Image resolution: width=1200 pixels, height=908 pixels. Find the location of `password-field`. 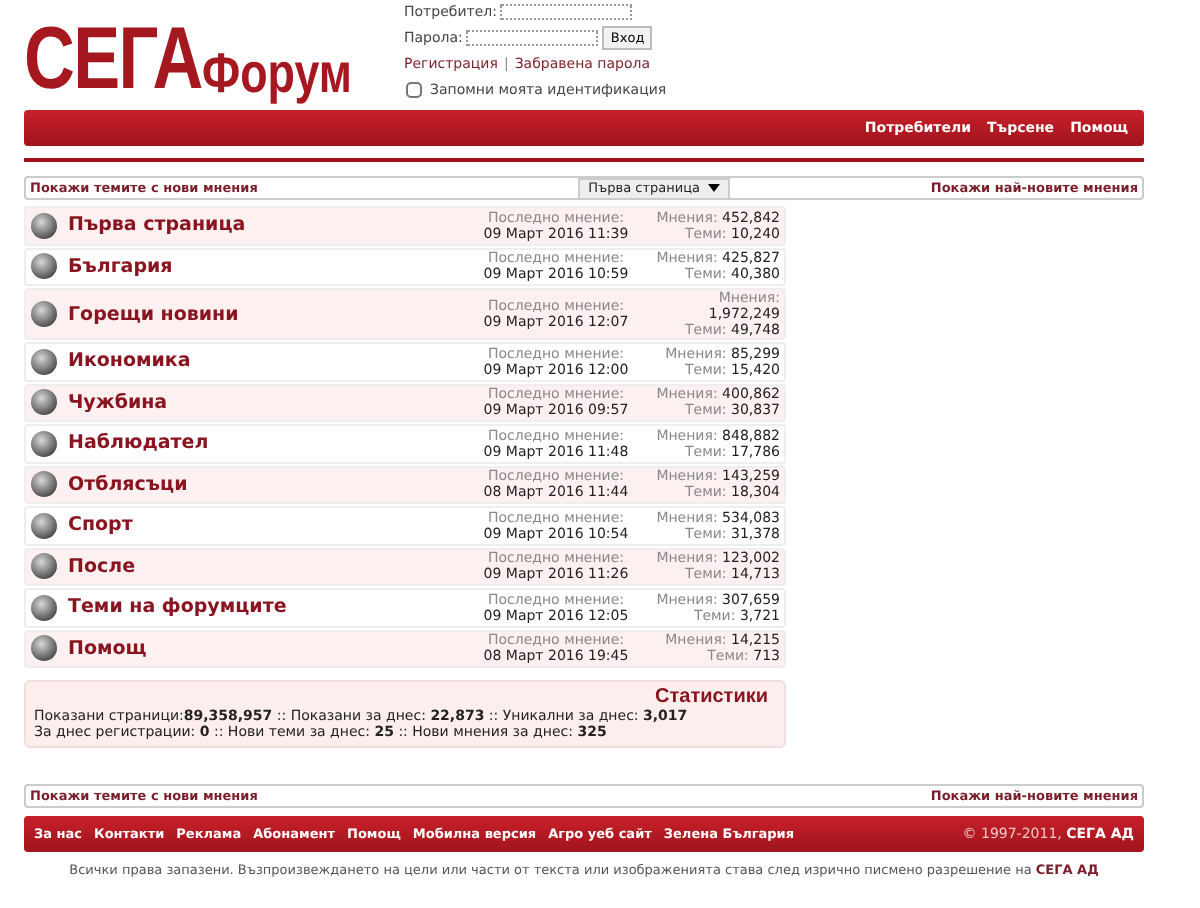

password-field is located at coordinates (532, 38).